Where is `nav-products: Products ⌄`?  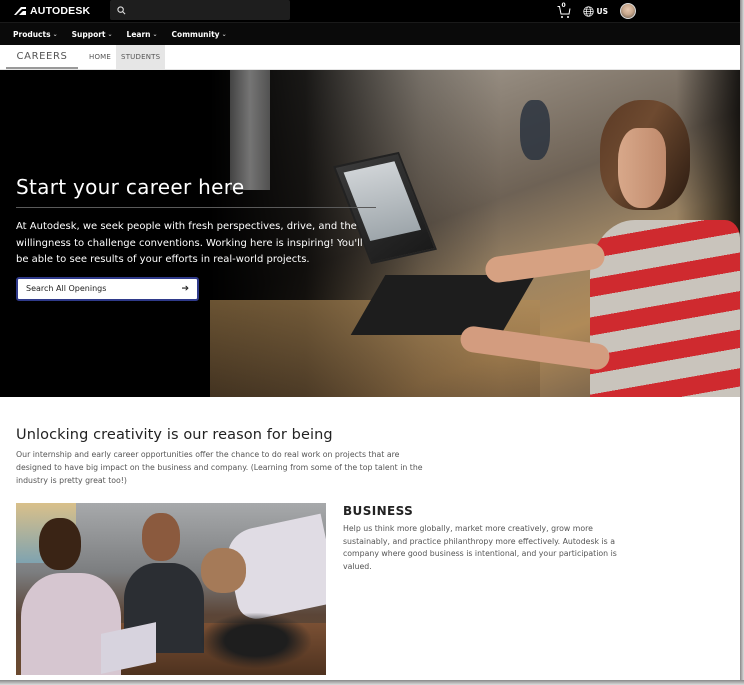
nav-products: Products ⌄ is located at coordinates (35, 34).